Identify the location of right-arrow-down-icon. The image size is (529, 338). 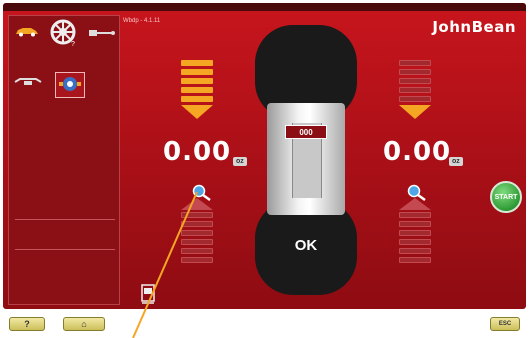
(415, 112).